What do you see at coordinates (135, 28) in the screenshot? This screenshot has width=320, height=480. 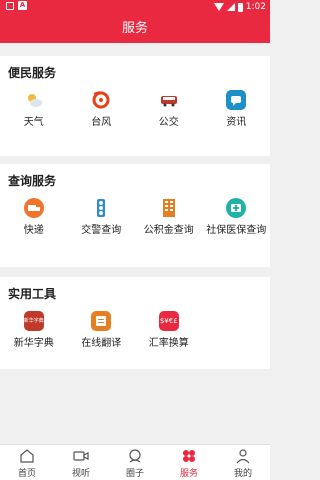 I see `page-title: 服务` at bounding box center [135, 28].